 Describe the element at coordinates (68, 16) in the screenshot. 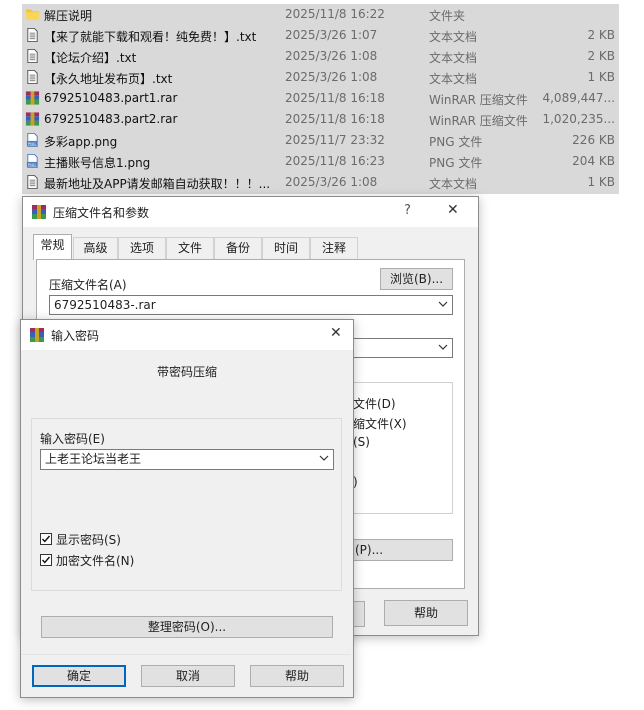

I see `file-name: 解压说明` at that location.